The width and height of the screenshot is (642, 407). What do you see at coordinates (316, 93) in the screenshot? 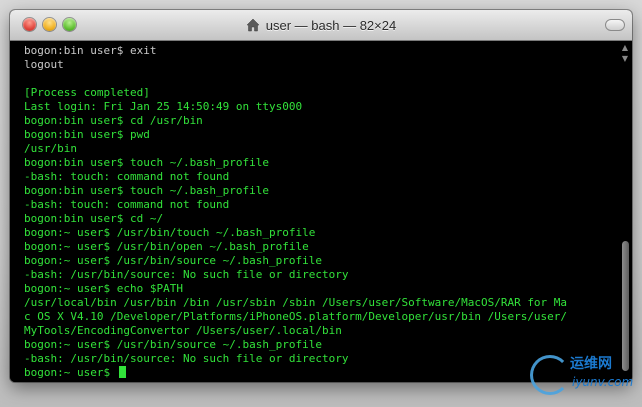
I see `terminal-line: [Process completed]` at bounding box center [316, 93].